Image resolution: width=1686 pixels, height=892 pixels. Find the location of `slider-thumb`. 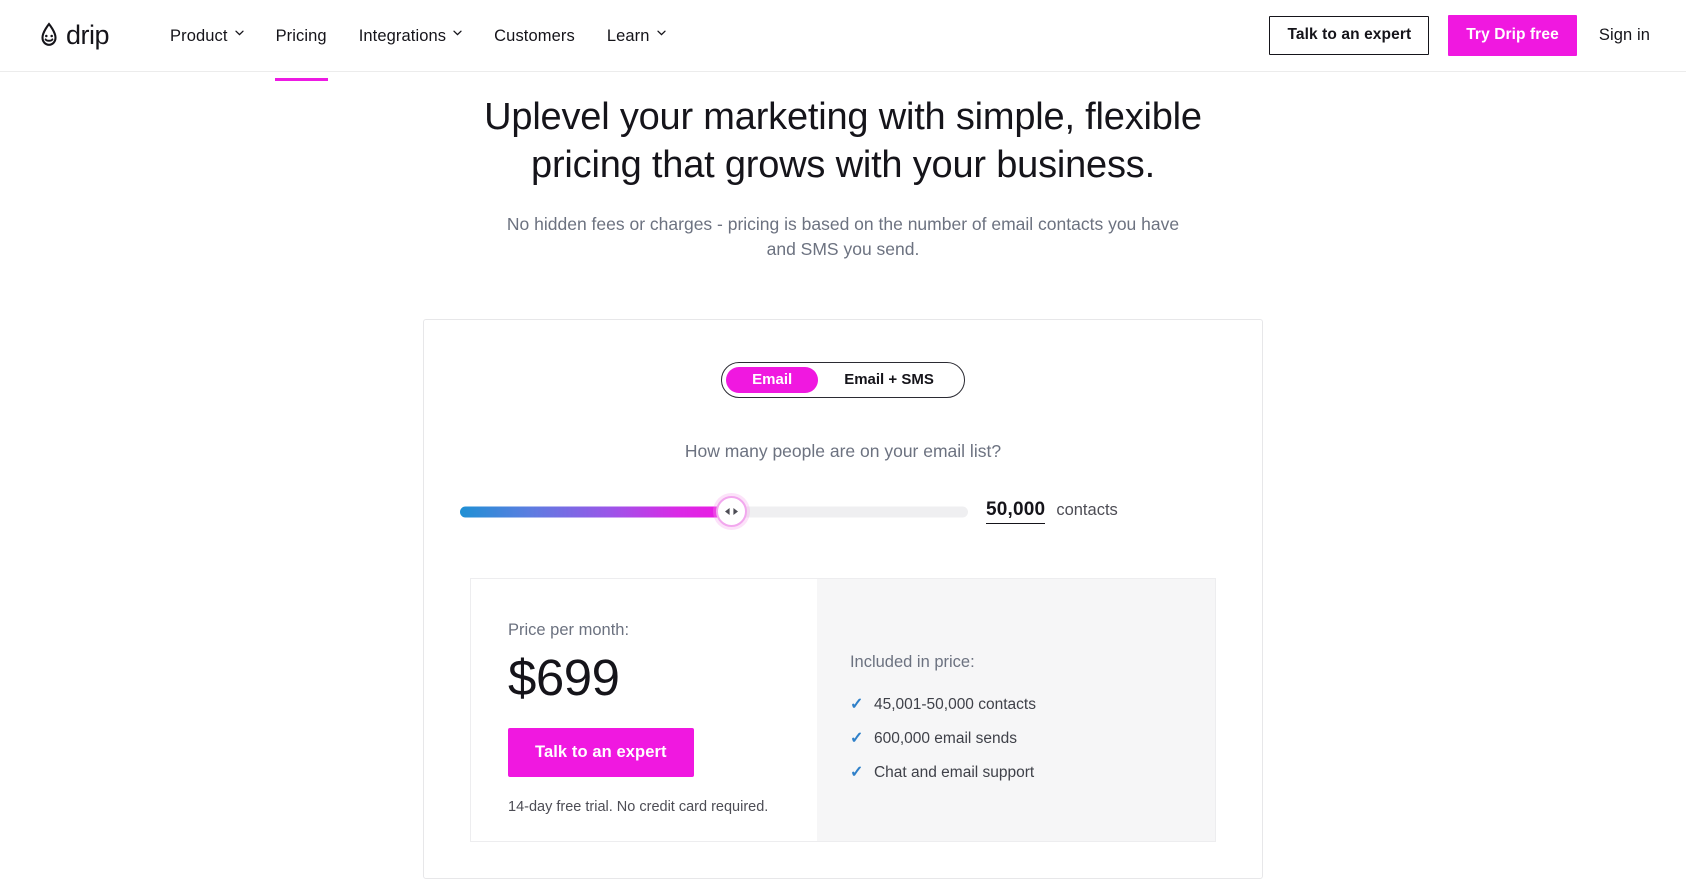

slider-thumb is located at coordinates (731, 511).